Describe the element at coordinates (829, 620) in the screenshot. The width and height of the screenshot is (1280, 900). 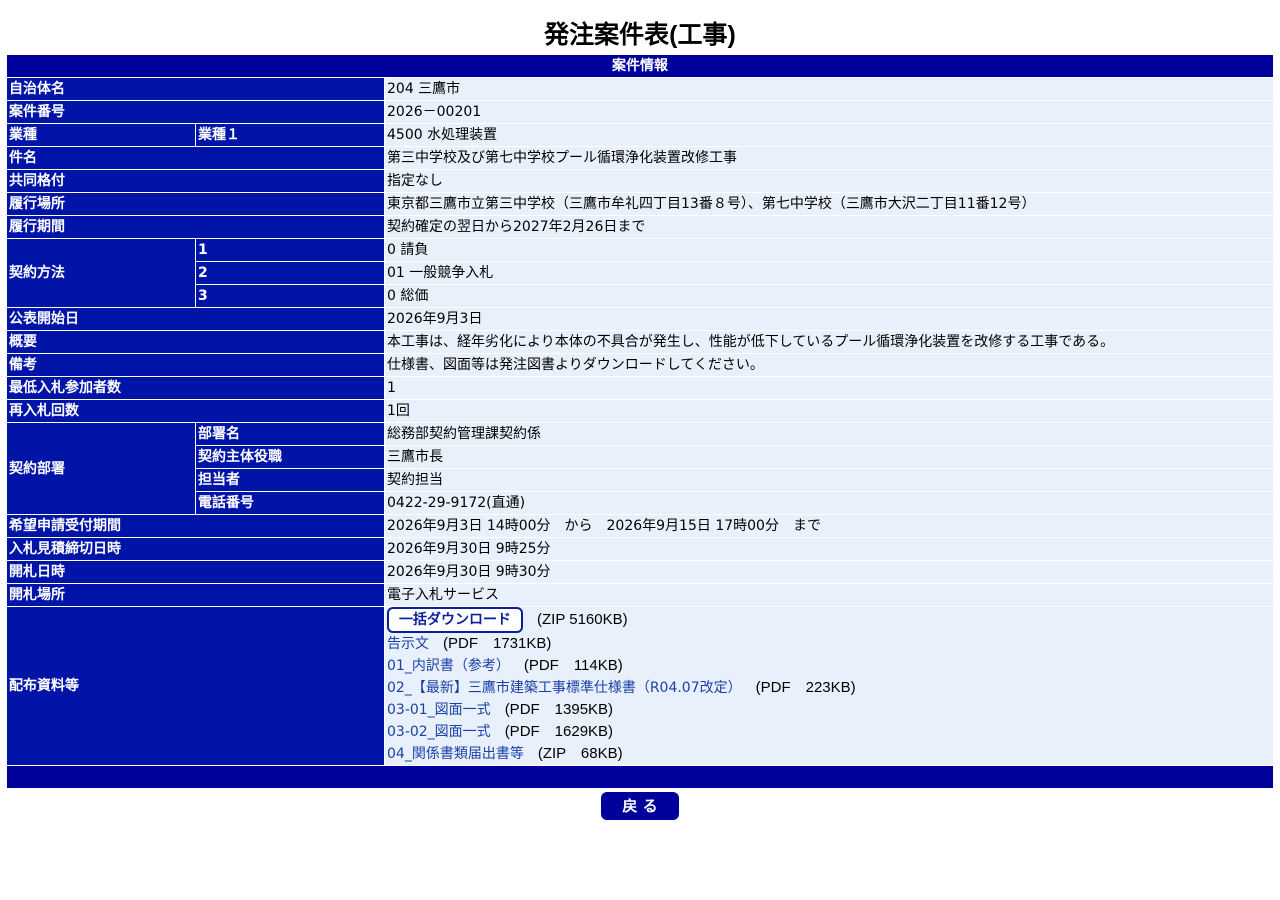
I see `bulk-download-row: 一括ダウンロード (ZIP 5160KB)` at that location.